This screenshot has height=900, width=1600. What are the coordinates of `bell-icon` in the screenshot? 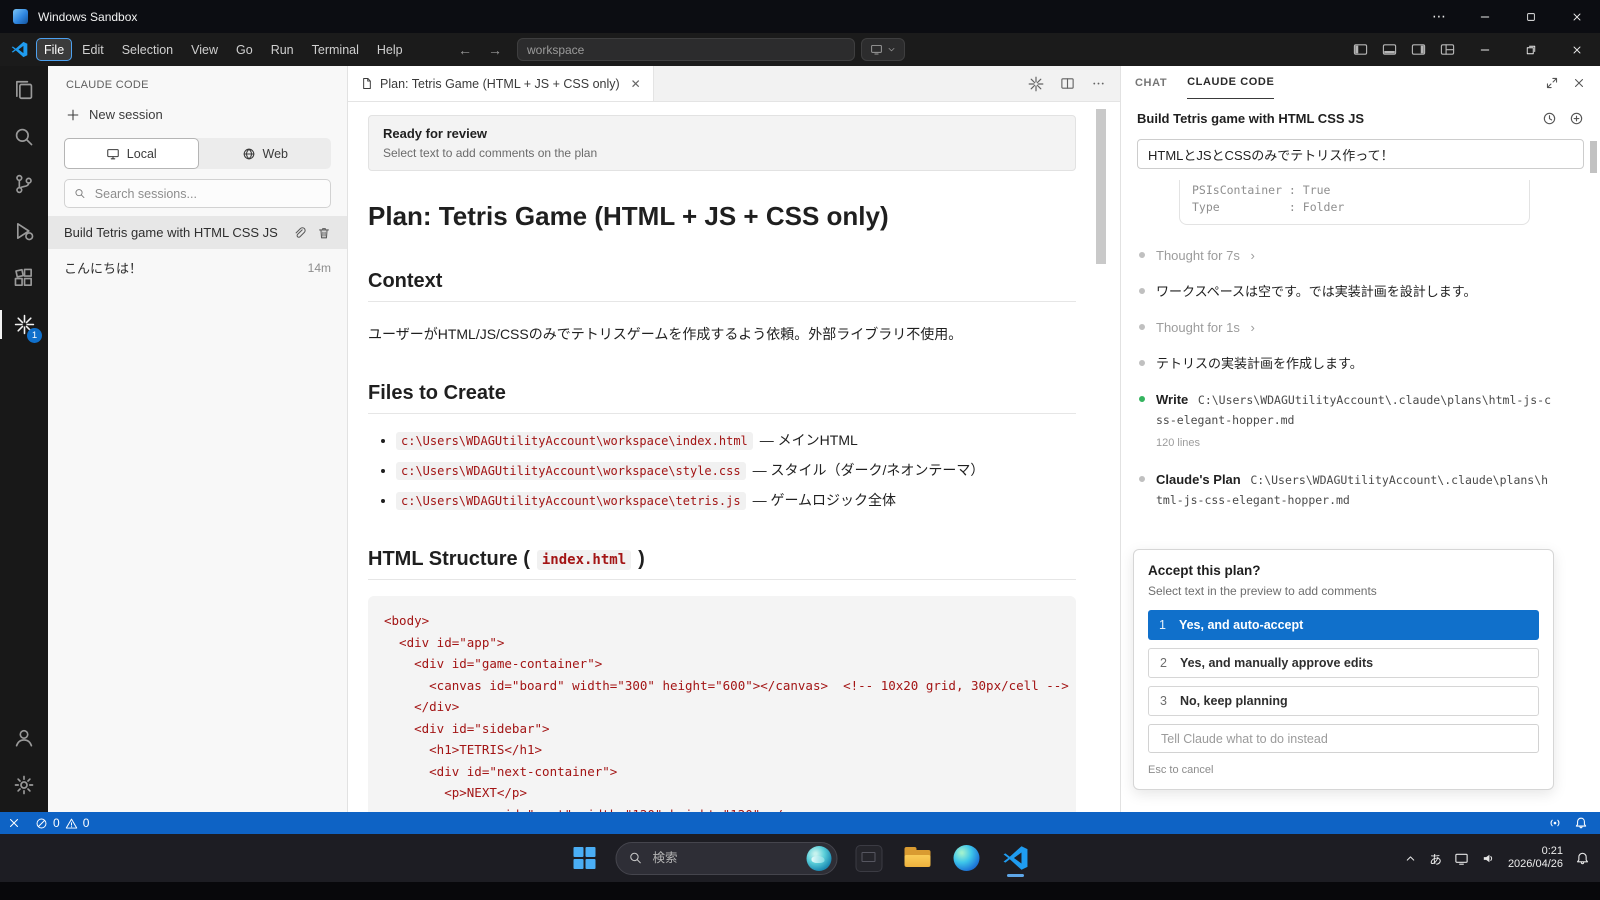 It's located at (1581, 823).